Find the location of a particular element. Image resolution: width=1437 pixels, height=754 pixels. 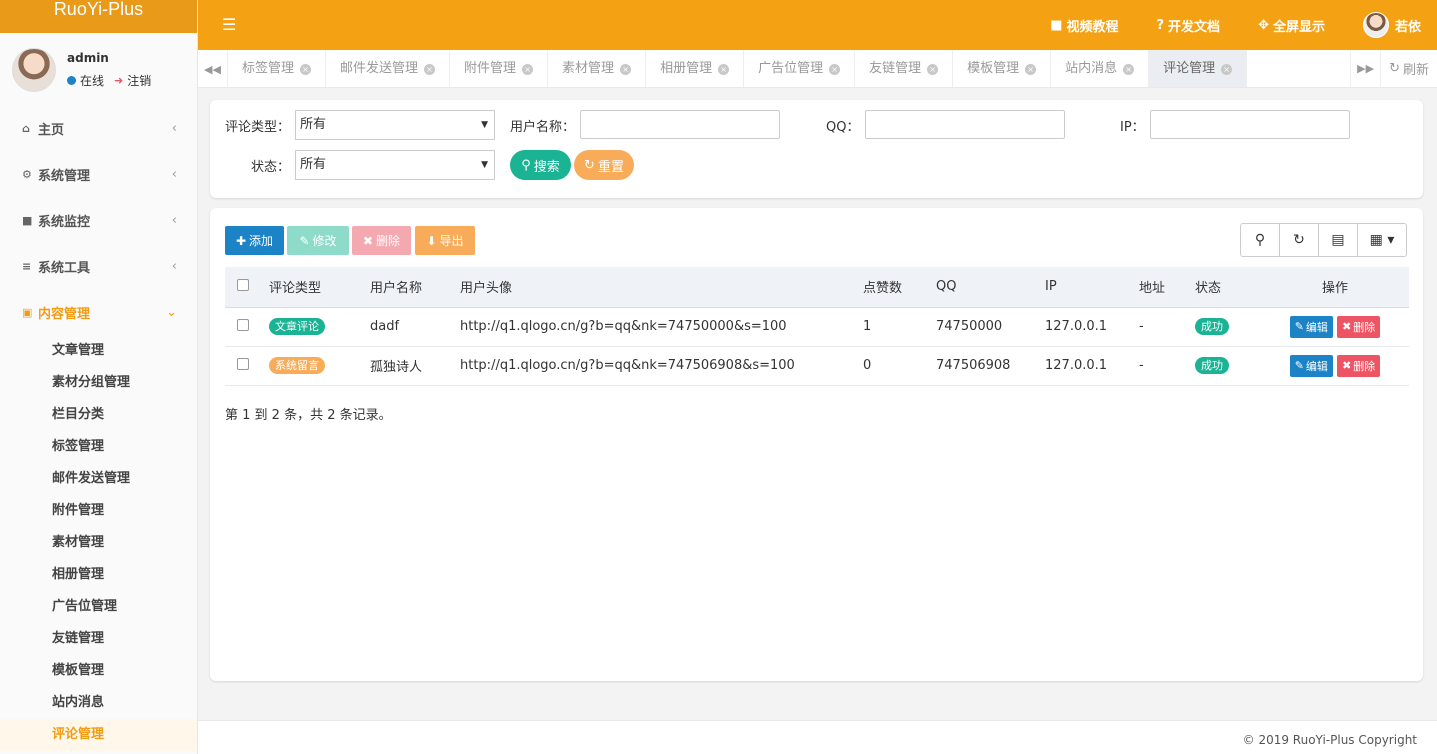

video-tutorial-link: ■ 视频教程 is located at coordinates (1084, 25).